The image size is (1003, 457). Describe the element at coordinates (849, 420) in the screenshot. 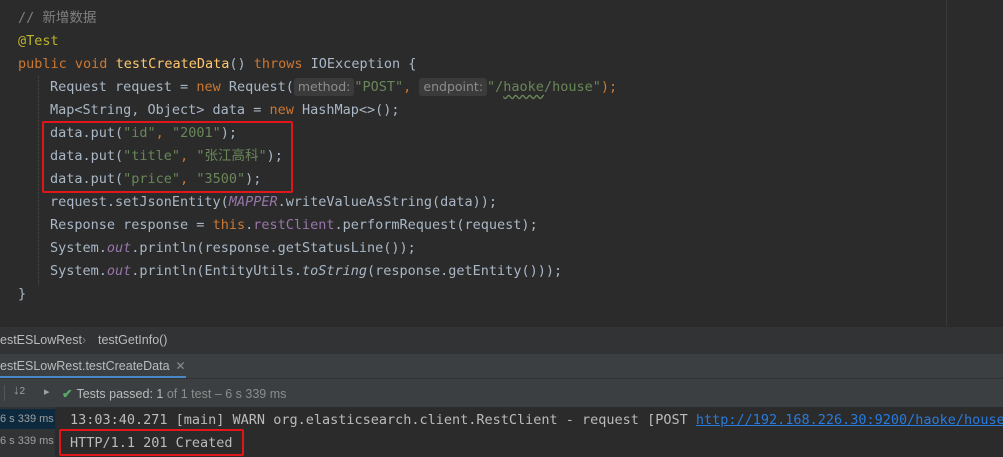

I see `request-url-link: http://192.168.226.30:9200/haoke/house` at that location.